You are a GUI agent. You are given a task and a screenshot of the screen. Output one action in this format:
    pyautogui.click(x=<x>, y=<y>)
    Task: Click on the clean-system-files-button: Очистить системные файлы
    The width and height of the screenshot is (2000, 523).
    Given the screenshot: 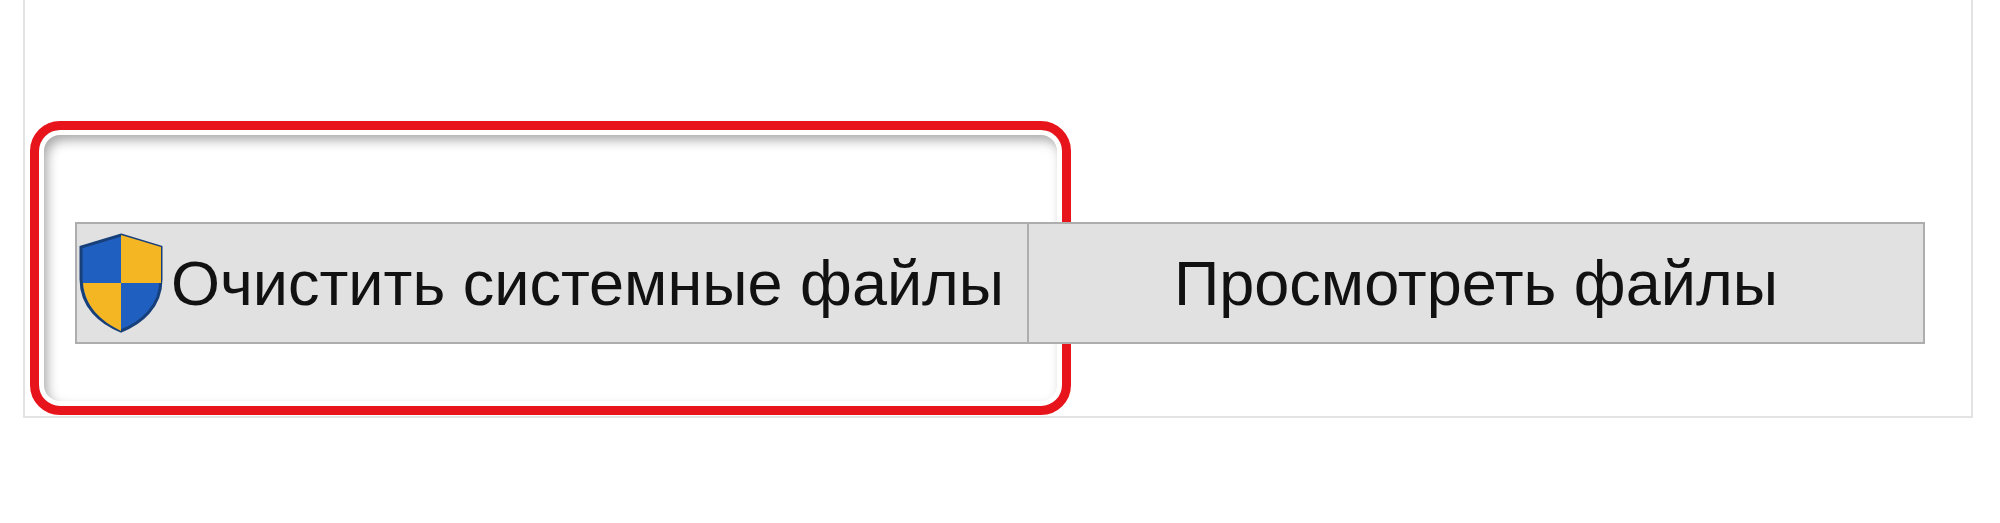 What is the action you would take?
    pyautogui.click(x=552, y=283)
    